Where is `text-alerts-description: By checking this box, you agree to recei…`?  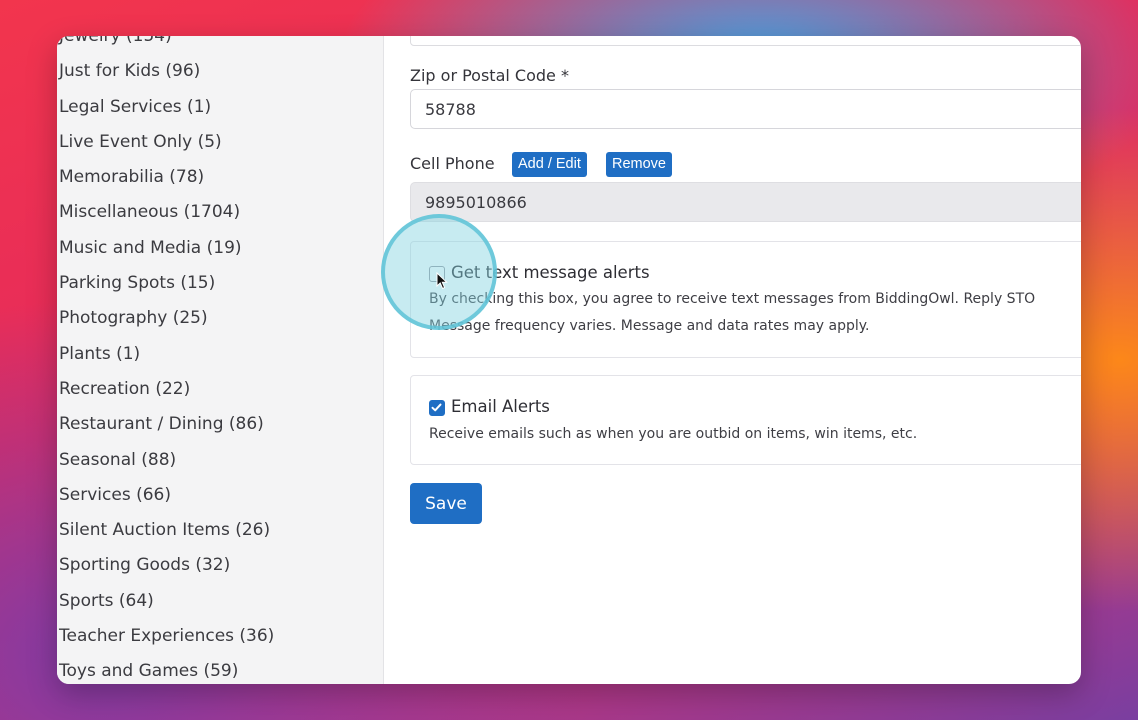
text-alerts-description: By checking this box, you agree to recei… is located at coordinates (732, 299).